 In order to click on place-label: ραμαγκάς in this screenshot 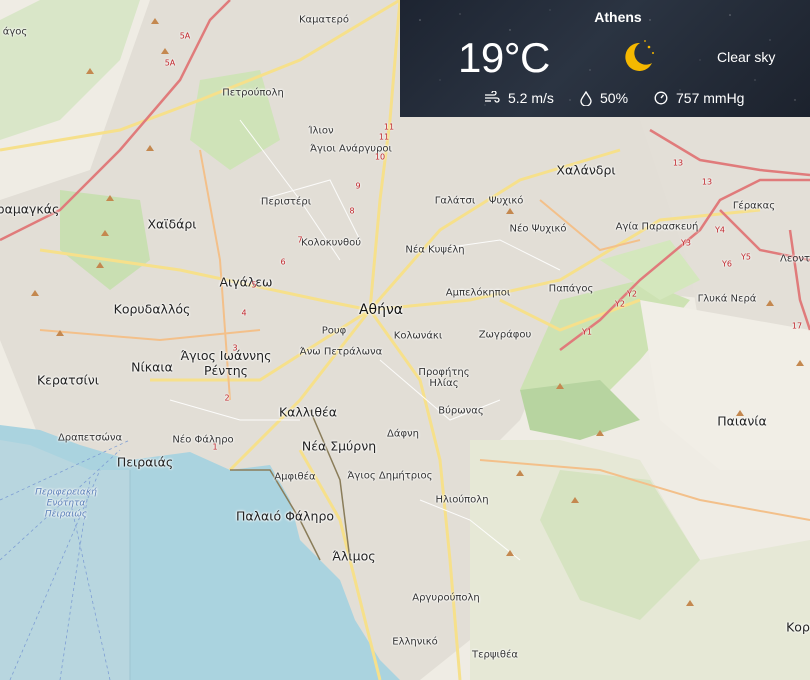, I will do `click(30, 209)`.